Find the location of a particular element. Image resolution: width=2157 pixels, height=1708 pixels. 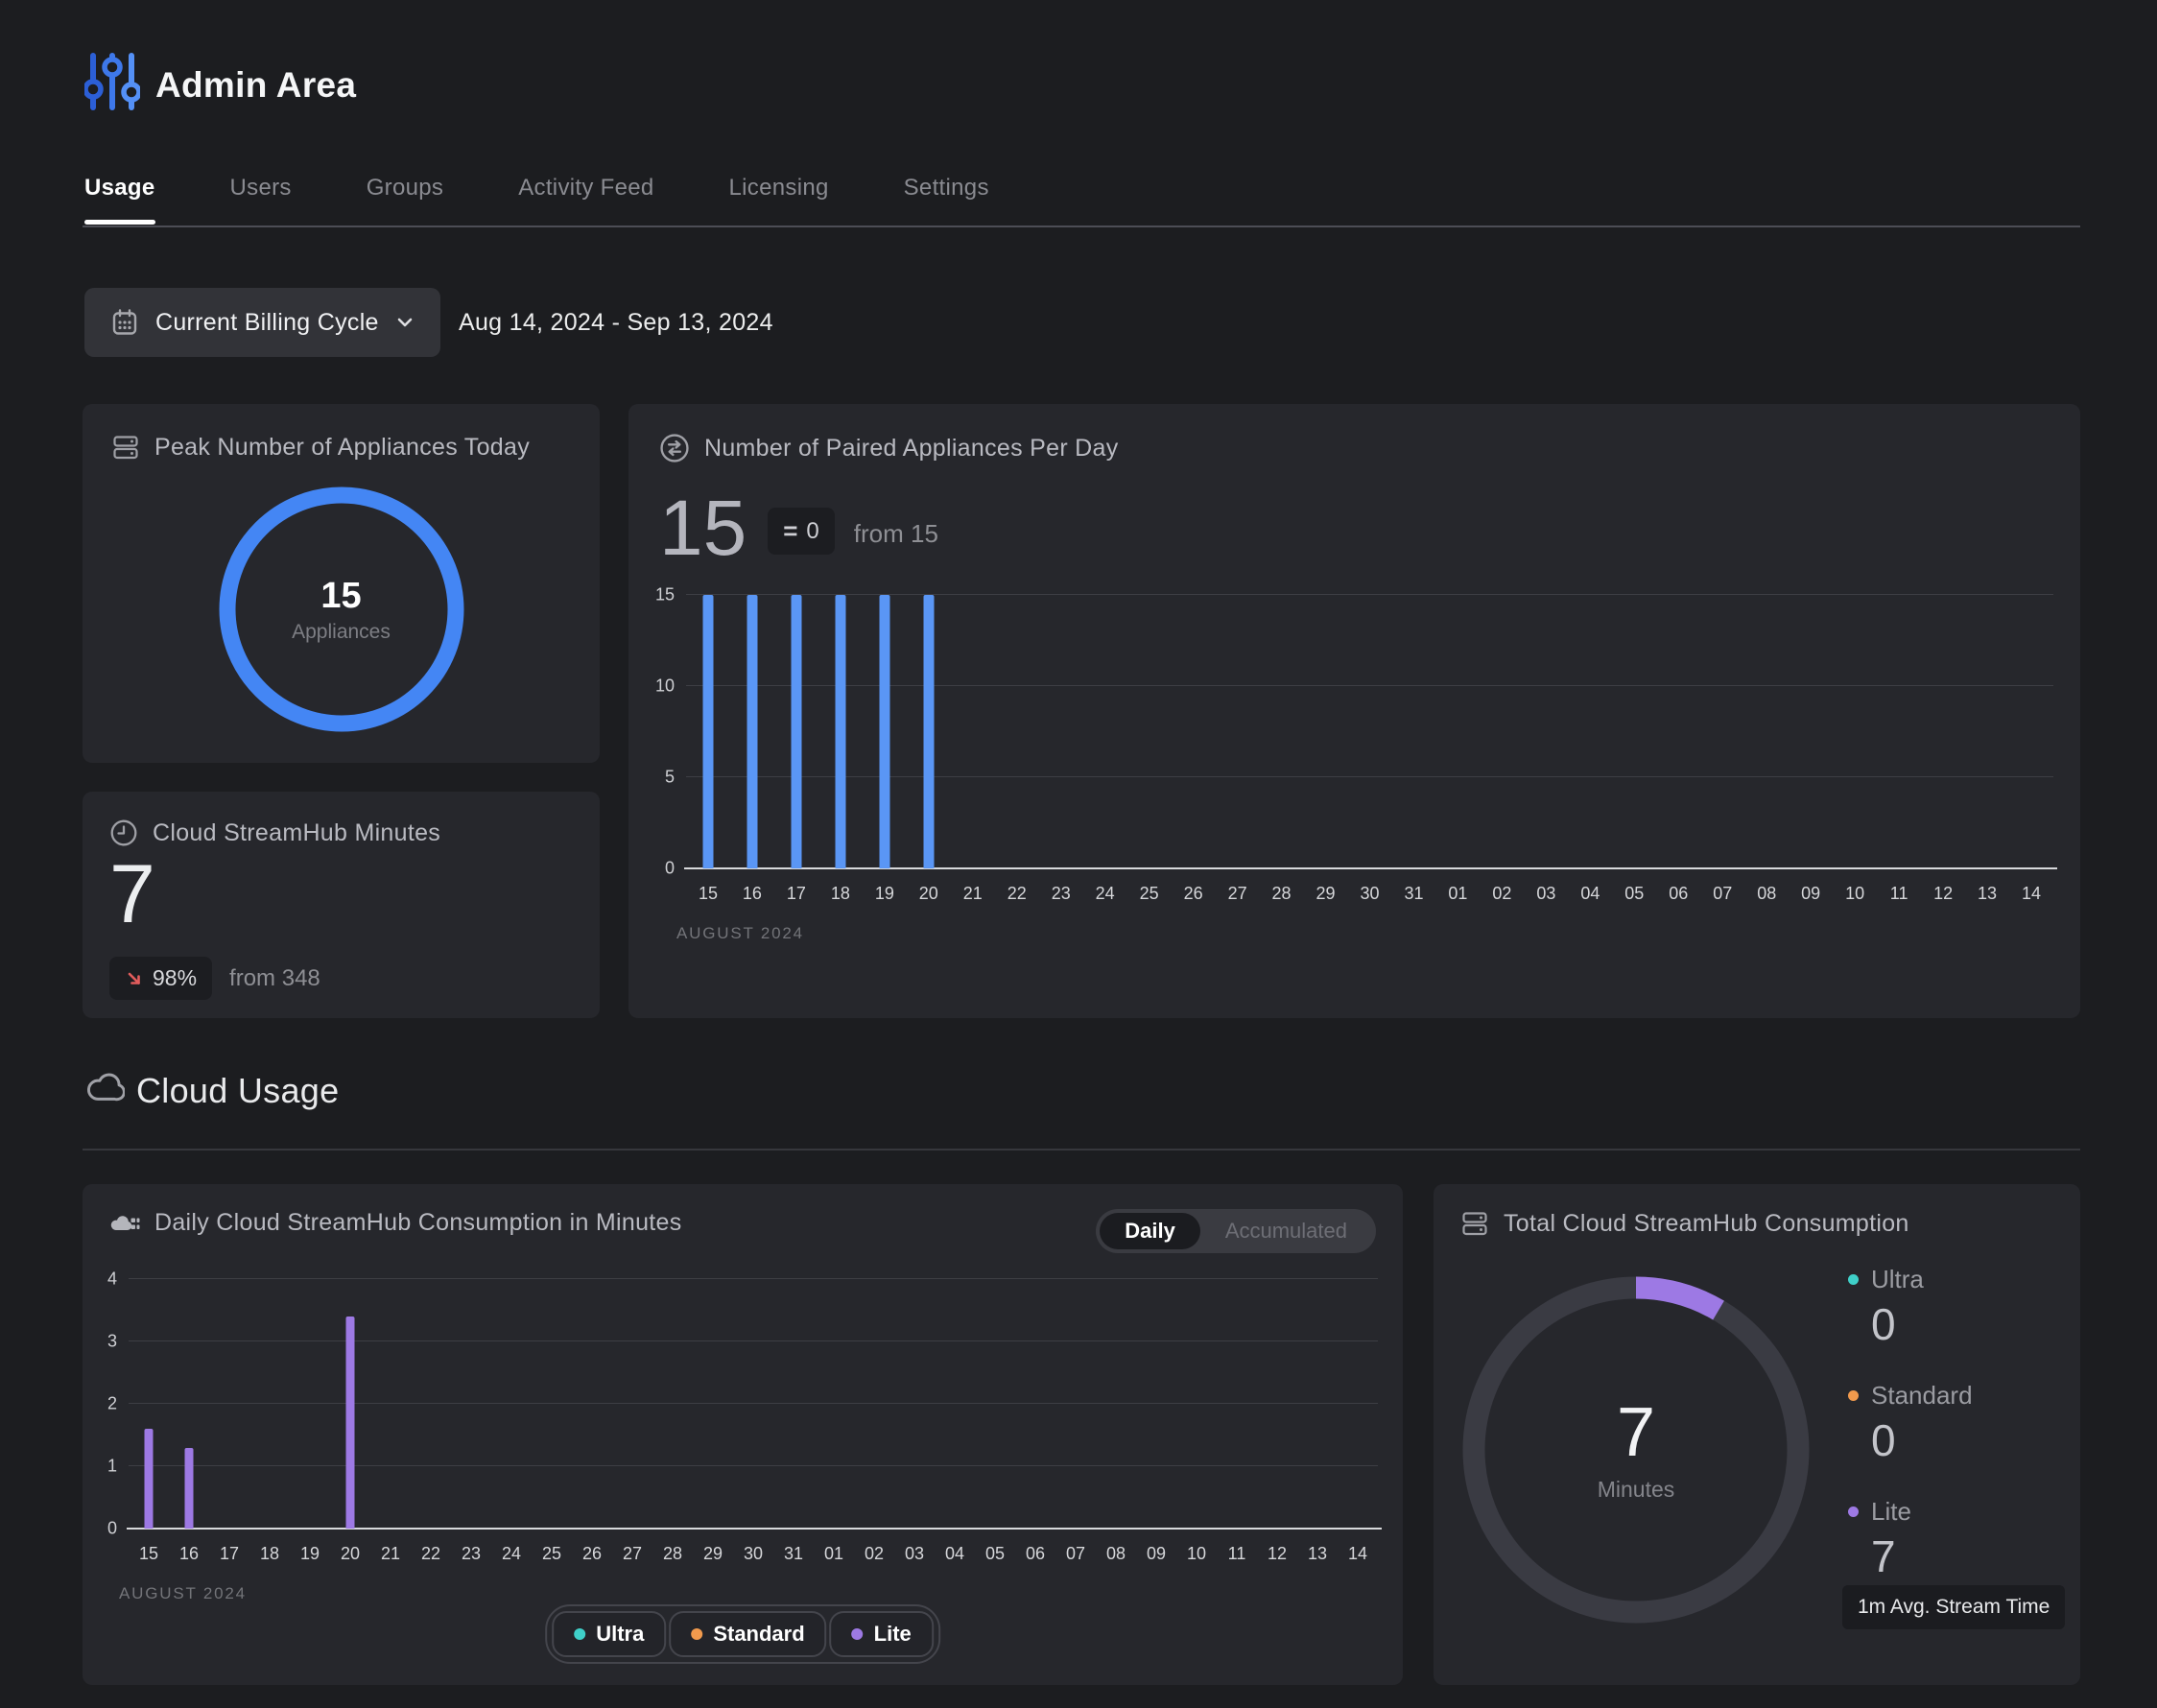

x-tick-09: 09 is located at coordinates (1156, 1553).